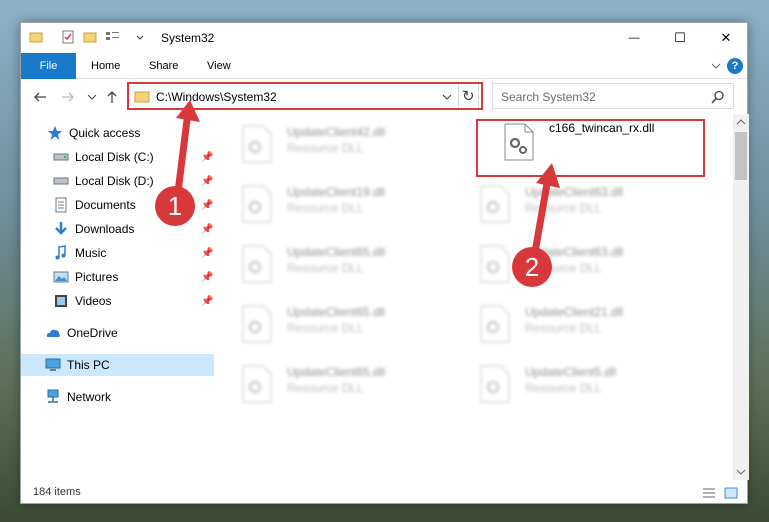 The image size is (769, 522). Describe the element at coordinates (548, 175) in the screenshot. I see `arrow-2-head` at that location.